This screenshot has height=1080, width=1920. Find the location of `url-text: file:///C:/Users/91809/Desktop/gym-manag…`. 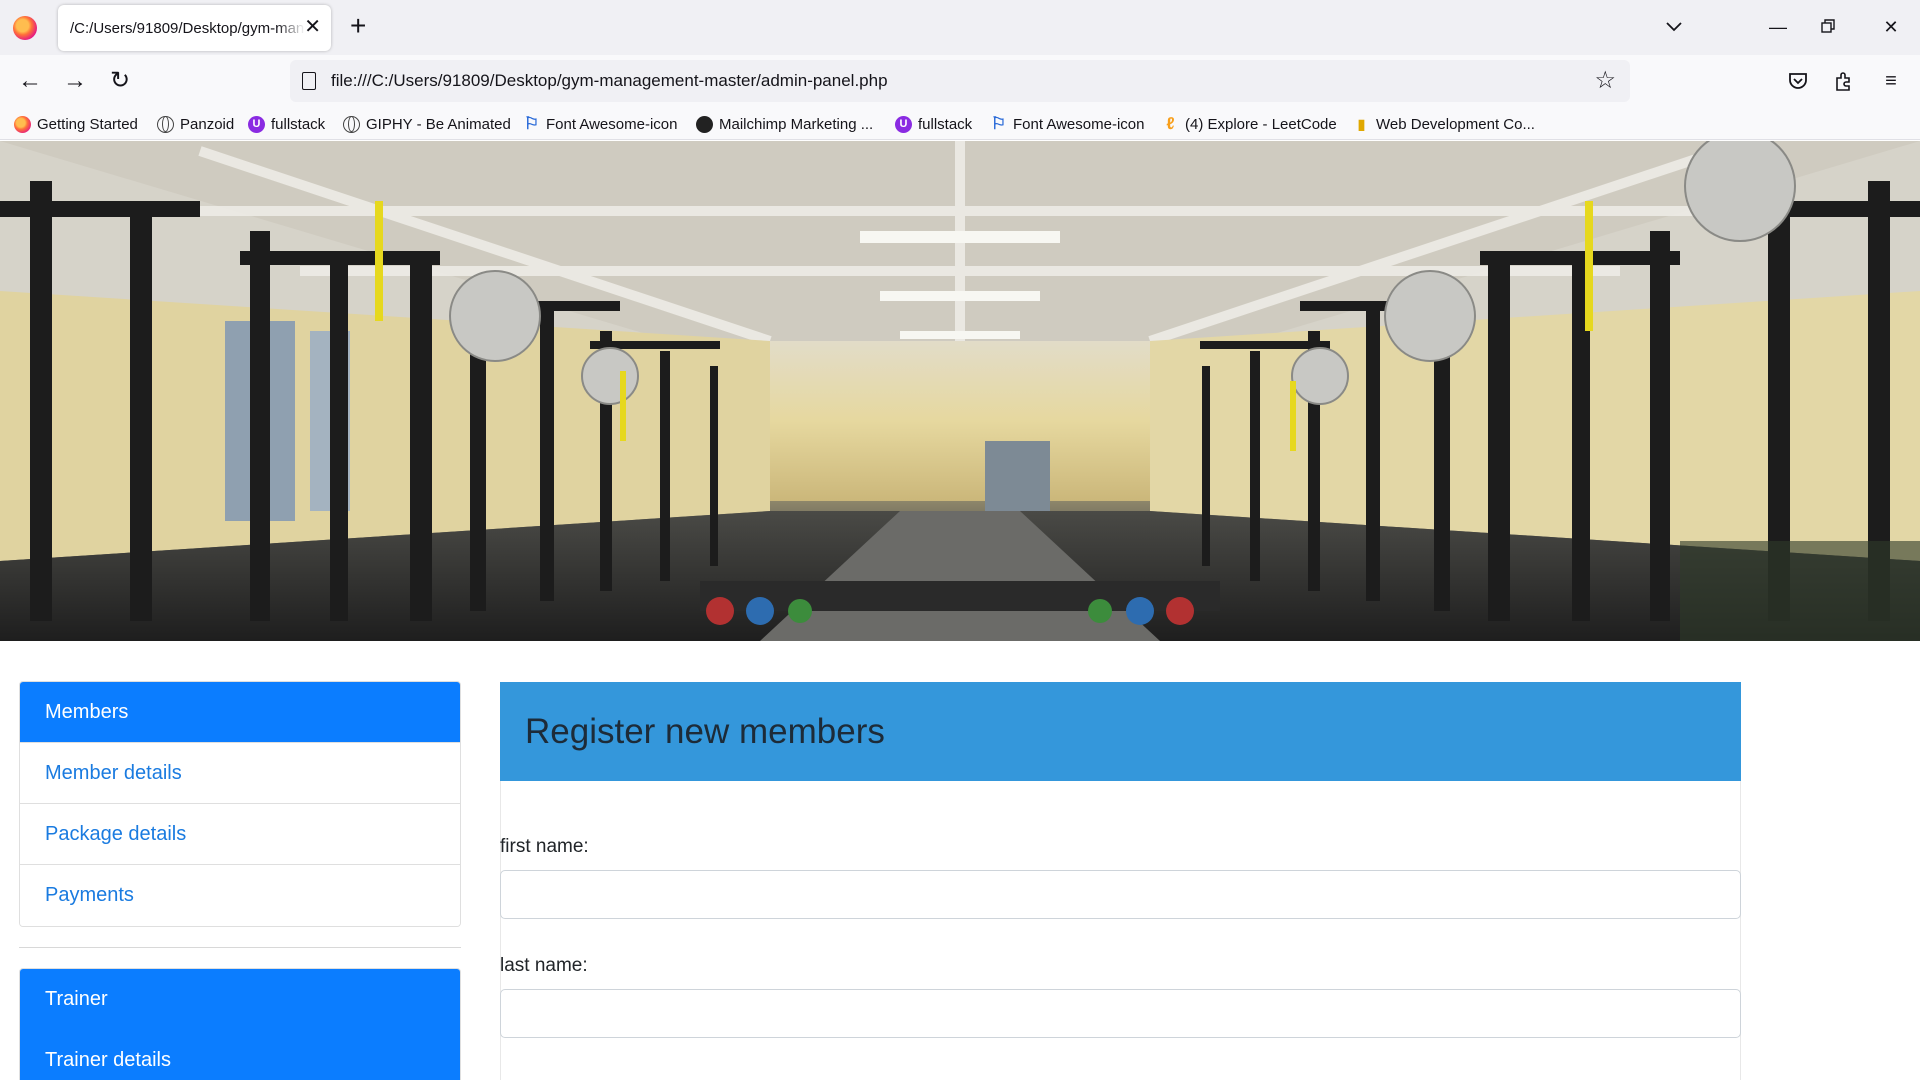

url-text: file:///C:/Users/91809/Desktop/gym-manag… is located at coordinates (609, 81).